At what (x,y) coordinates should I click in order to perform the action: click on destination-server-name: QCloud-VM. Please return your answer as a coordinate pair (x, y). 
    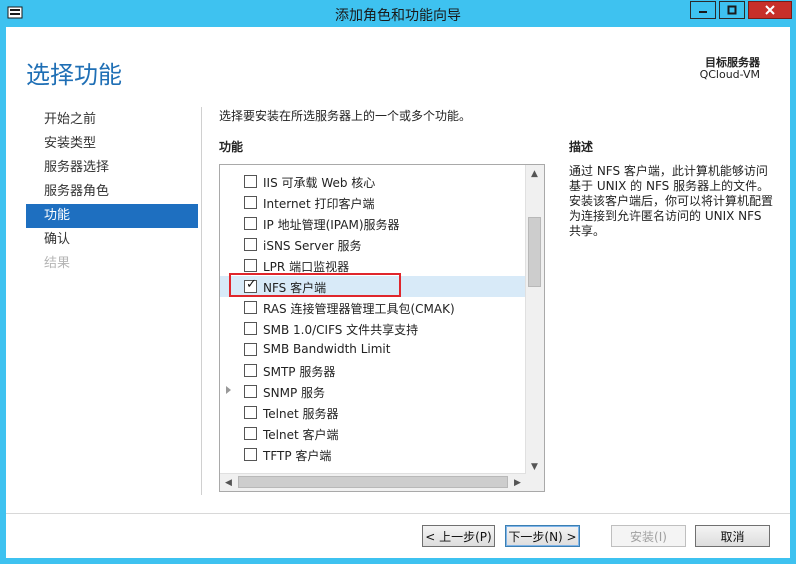
    Looking at the image, I should click on (729, 74).